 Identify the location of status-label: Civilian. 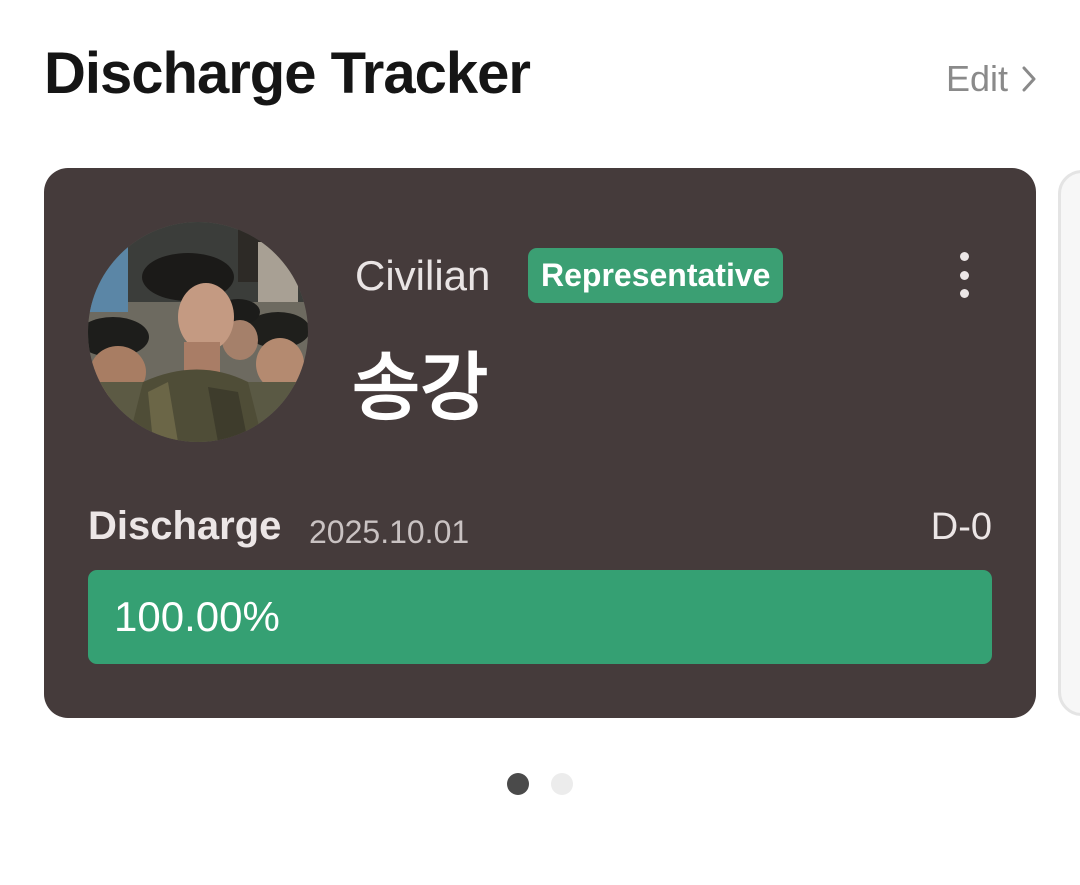
(423, 275).